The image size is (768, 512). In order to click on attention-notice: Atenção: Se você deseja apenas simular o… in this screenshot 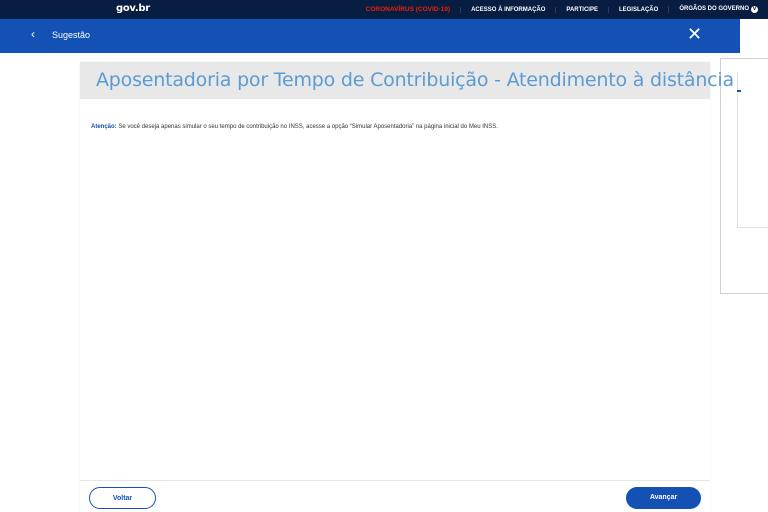, I will do `click(294, 127)`.